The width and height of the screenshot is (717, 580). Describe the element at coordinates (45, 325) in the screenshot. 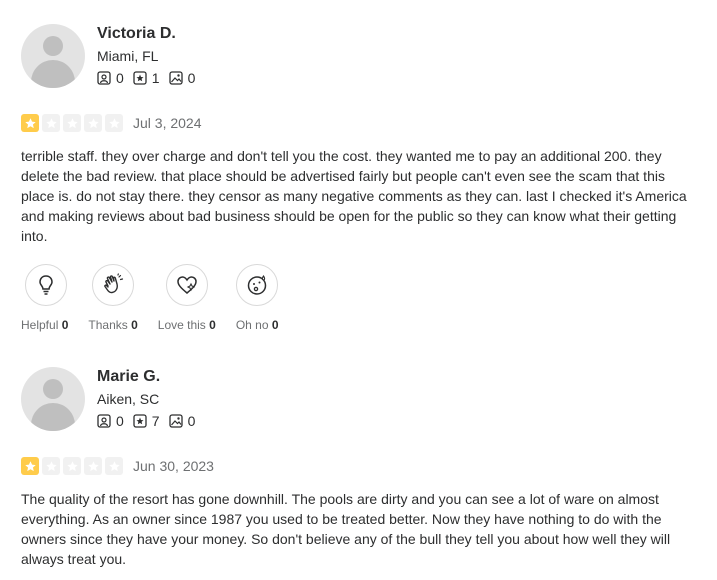

I see `helpful-label: Helpful 0` at that location.